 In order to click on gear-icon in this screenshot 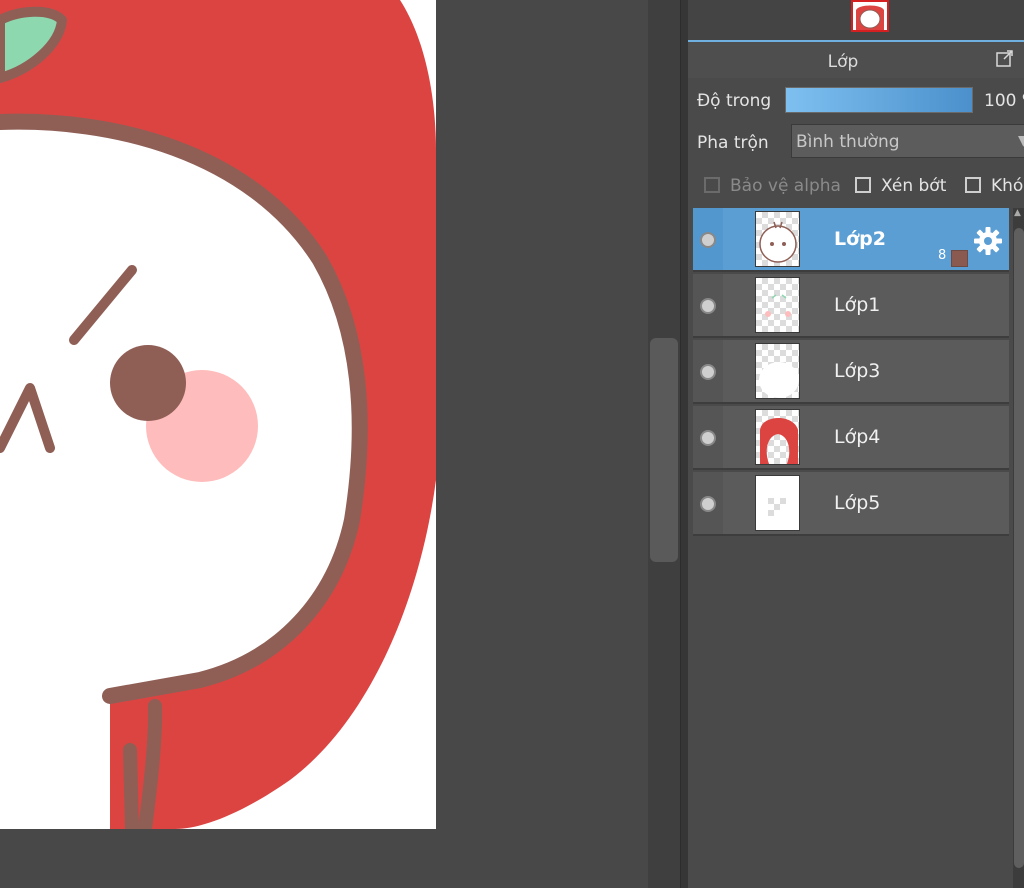, I will do `click(988, 241)`.